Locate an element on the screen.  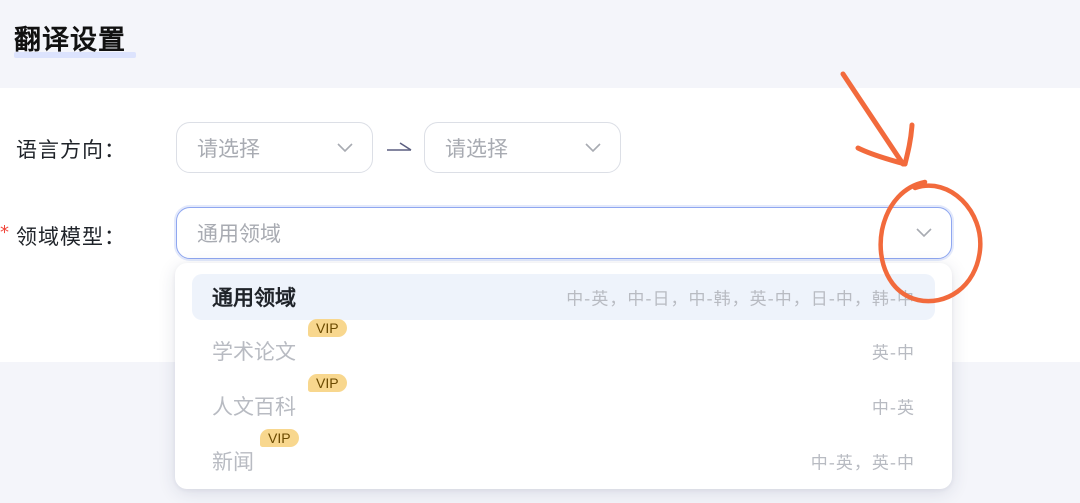
domain-model-label: 领域模型： is located at coordinates (71, 237).